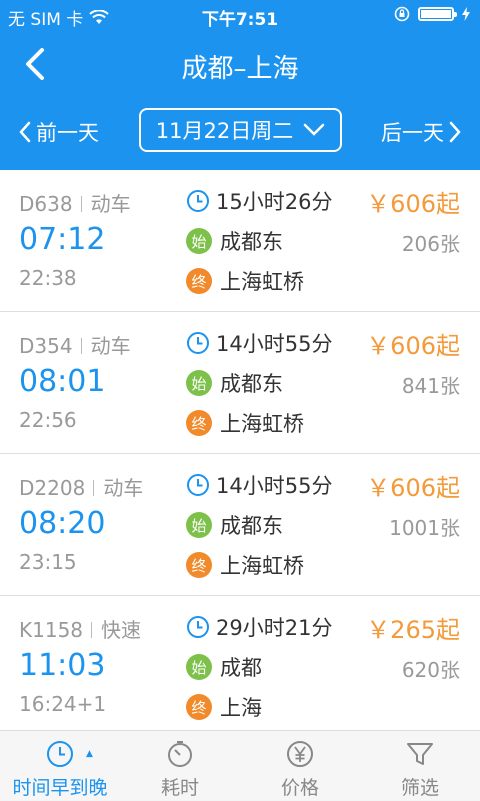  Describe the element at coordinates (420, 754) in the screenshot. I see `filter-icon` at that location.